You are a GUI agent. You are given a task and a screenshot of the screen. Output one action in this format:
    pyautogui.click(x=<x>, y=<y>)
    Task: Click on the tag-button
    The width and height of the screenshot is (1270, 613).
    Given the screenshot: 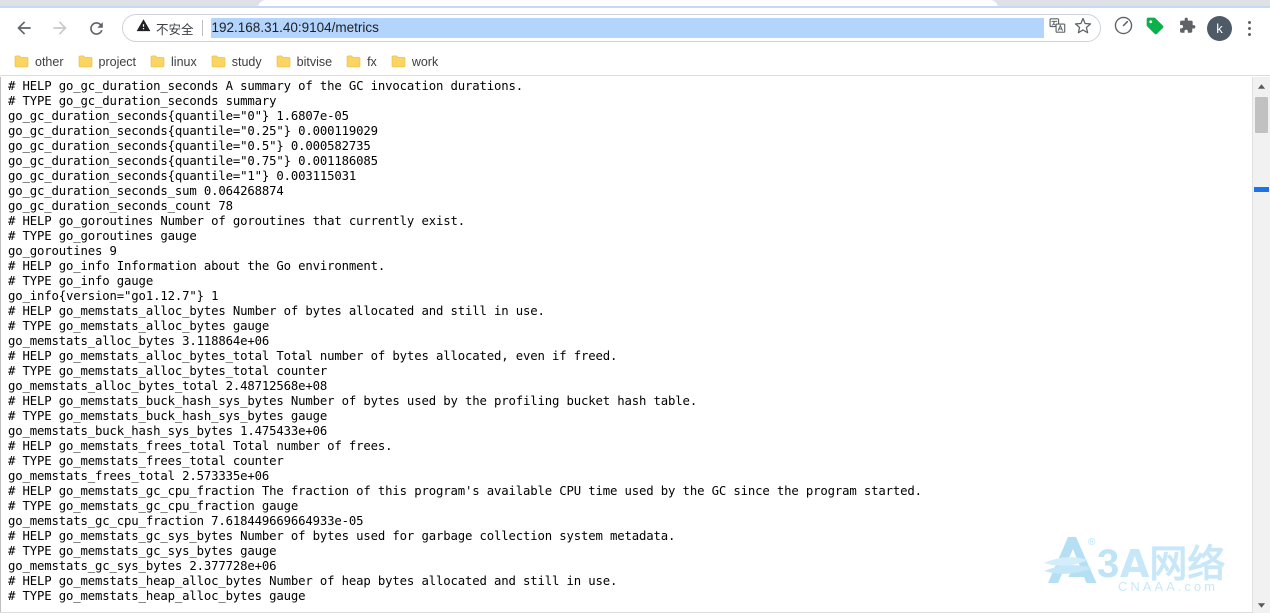 What is the action you would take?
    pyautogui.click(x=1155, y=28)
    